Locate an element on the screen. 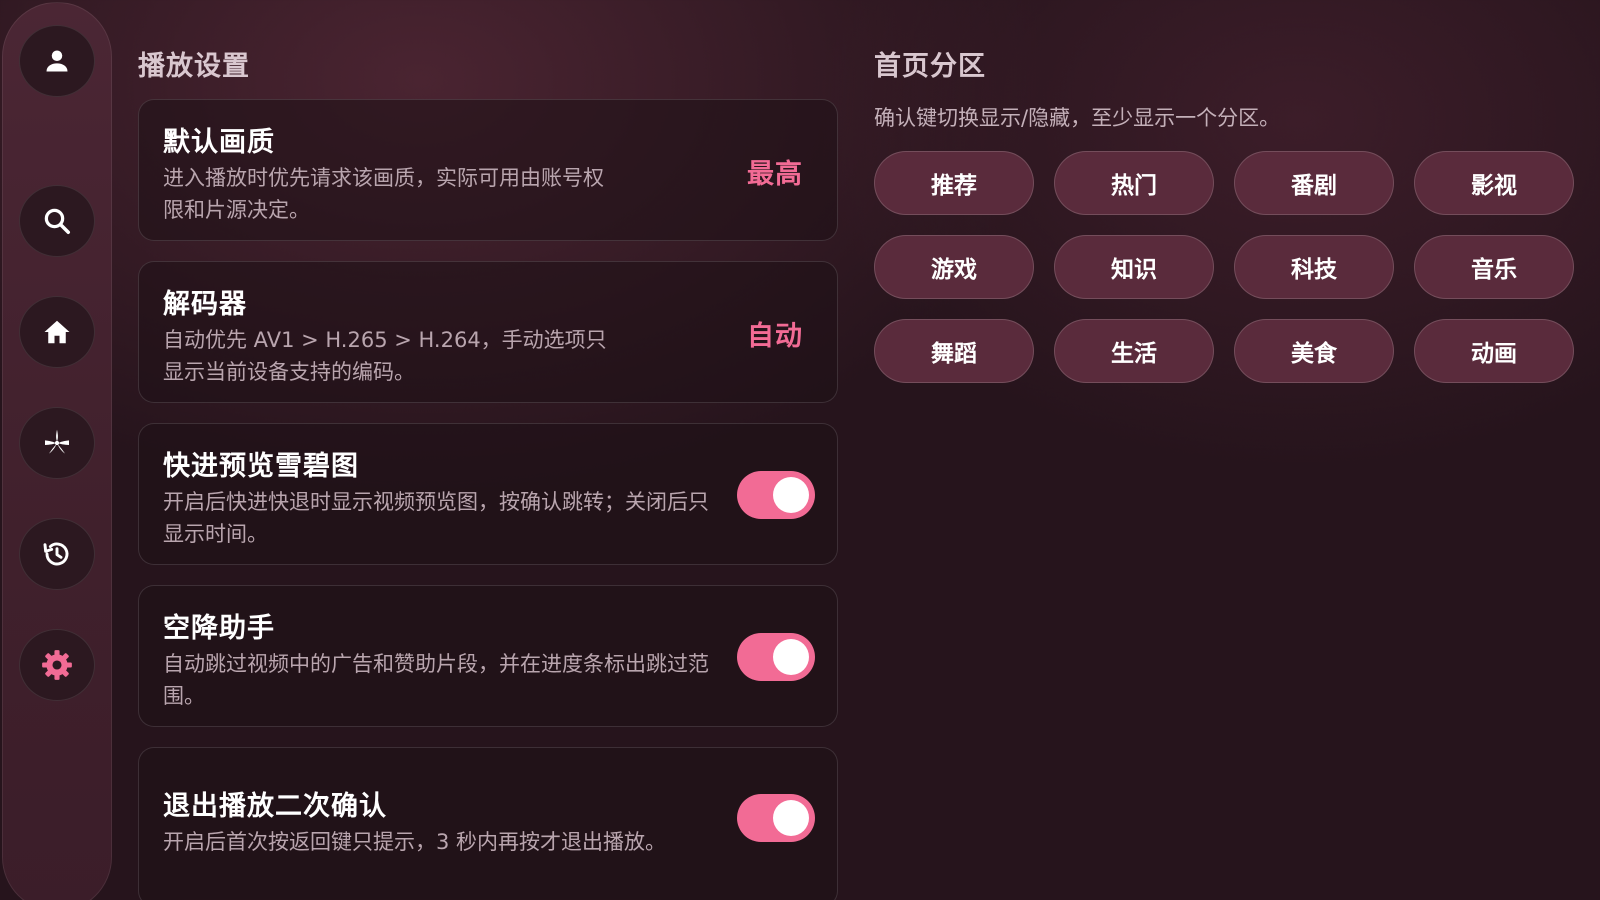 This screenshot has height=900, width=1600. setting-exit-confirm: 退出播放二次确认 开启后首次按返回键只提示，3 秒内再按才退出播放。 is located at coordinates (488, 823).